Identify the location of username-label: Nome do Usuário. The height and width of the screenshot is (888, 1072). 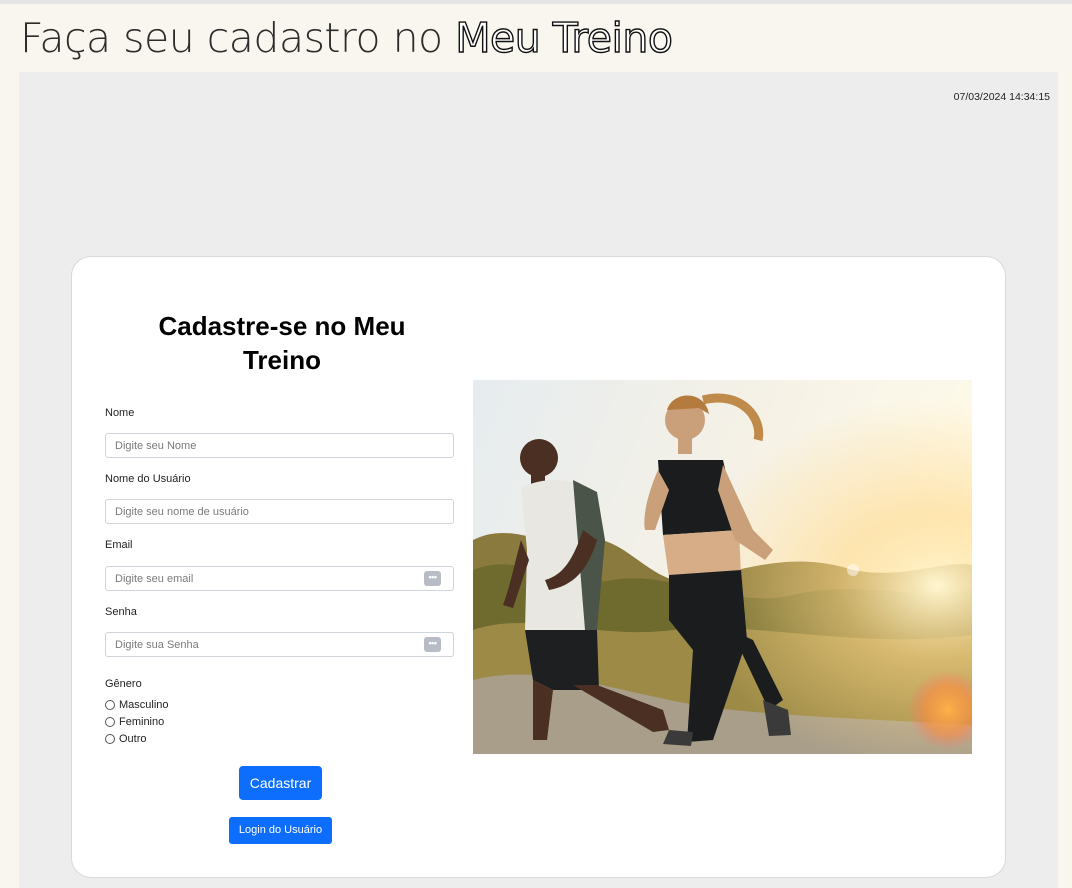
(148, 479).